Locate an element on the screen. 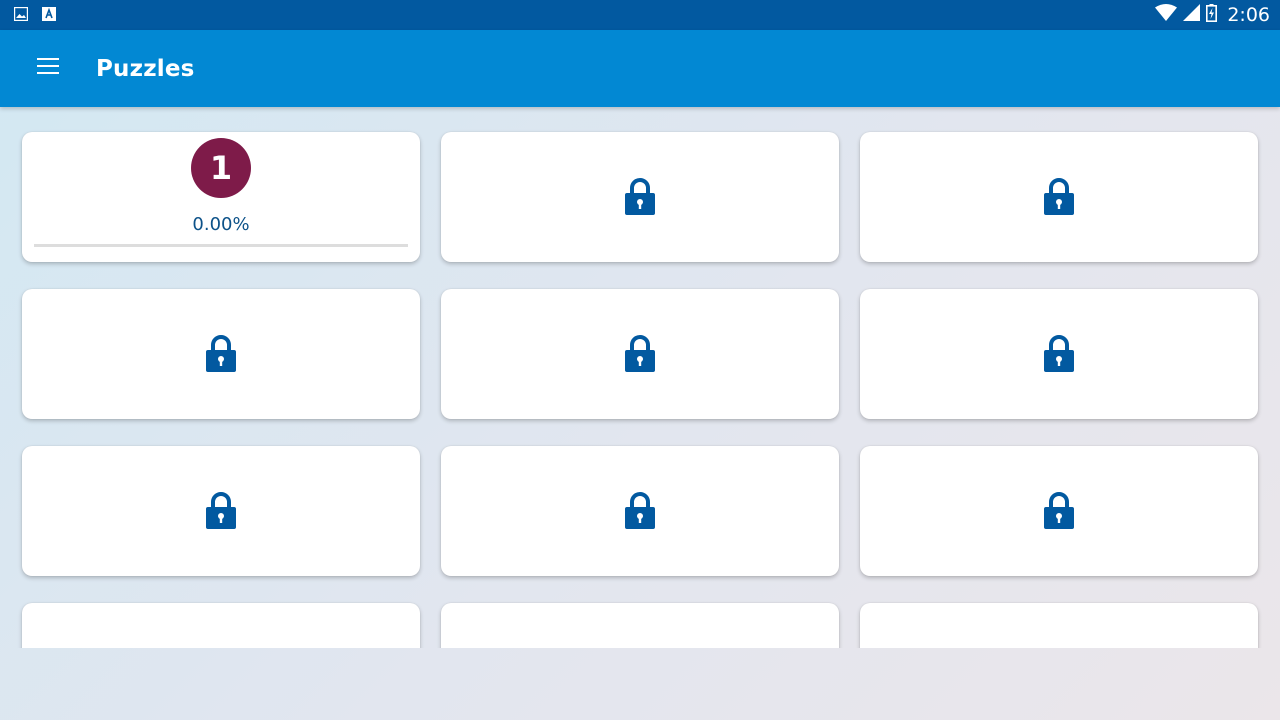 This screenshot has height=720, width=1280. app-bar: Puzzles is located at coordinates (640, 68).